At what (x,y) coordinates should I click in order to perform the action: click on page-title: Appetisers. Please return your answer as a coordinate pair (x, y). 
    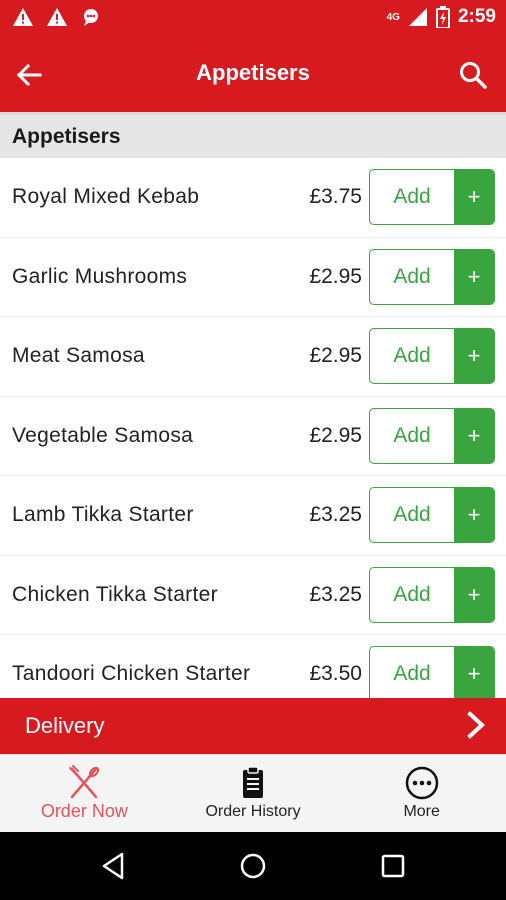
    Looking at the image, I should click on (253, 72).